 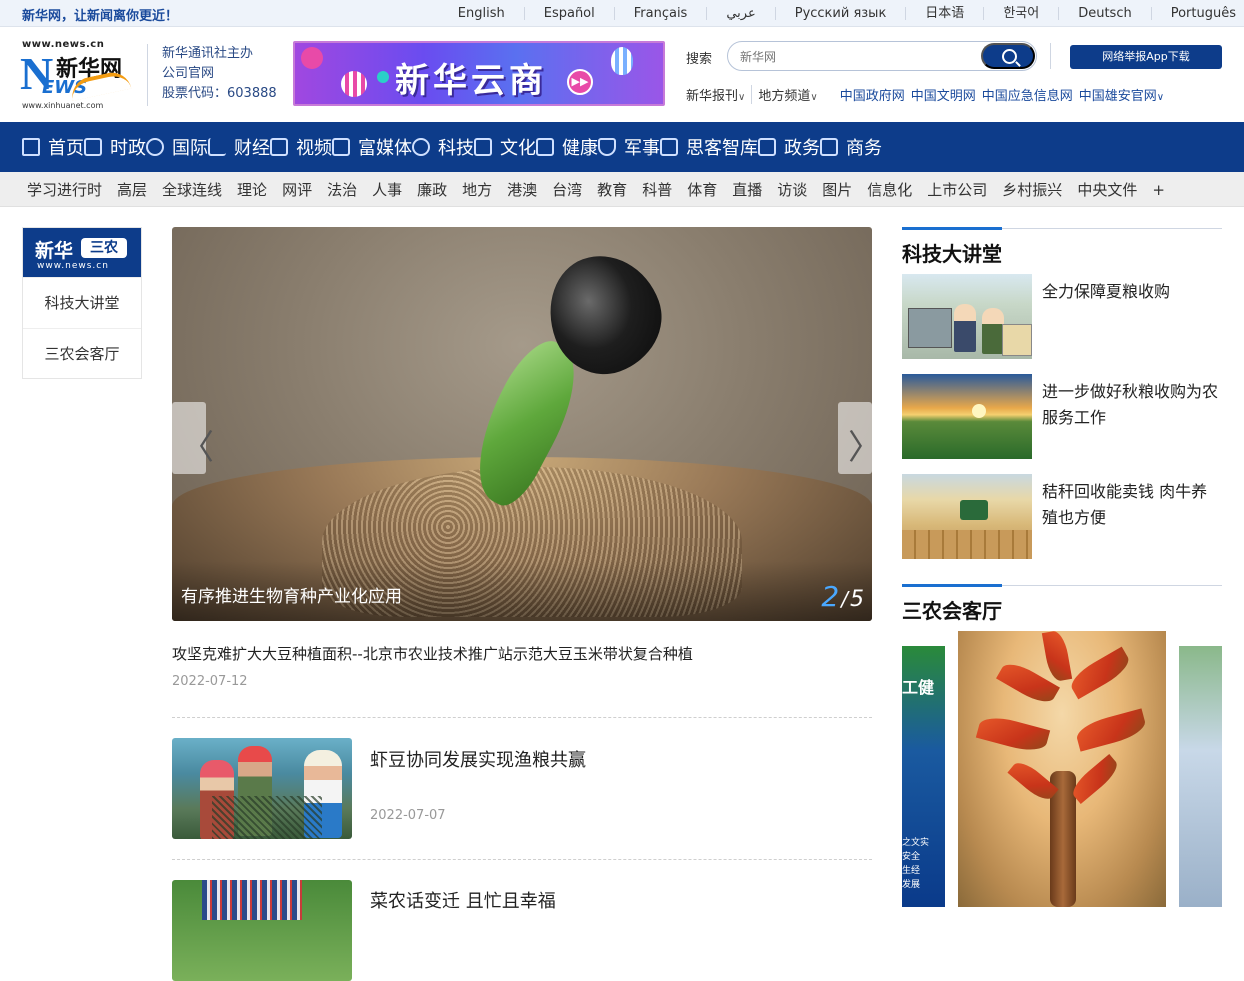 I want to click on lead-article-title: 攻坚克难扩大大豆种植面积--北京市农业技术推广站示范大豆玉米带状复合种植, so click(x=432, y=653).